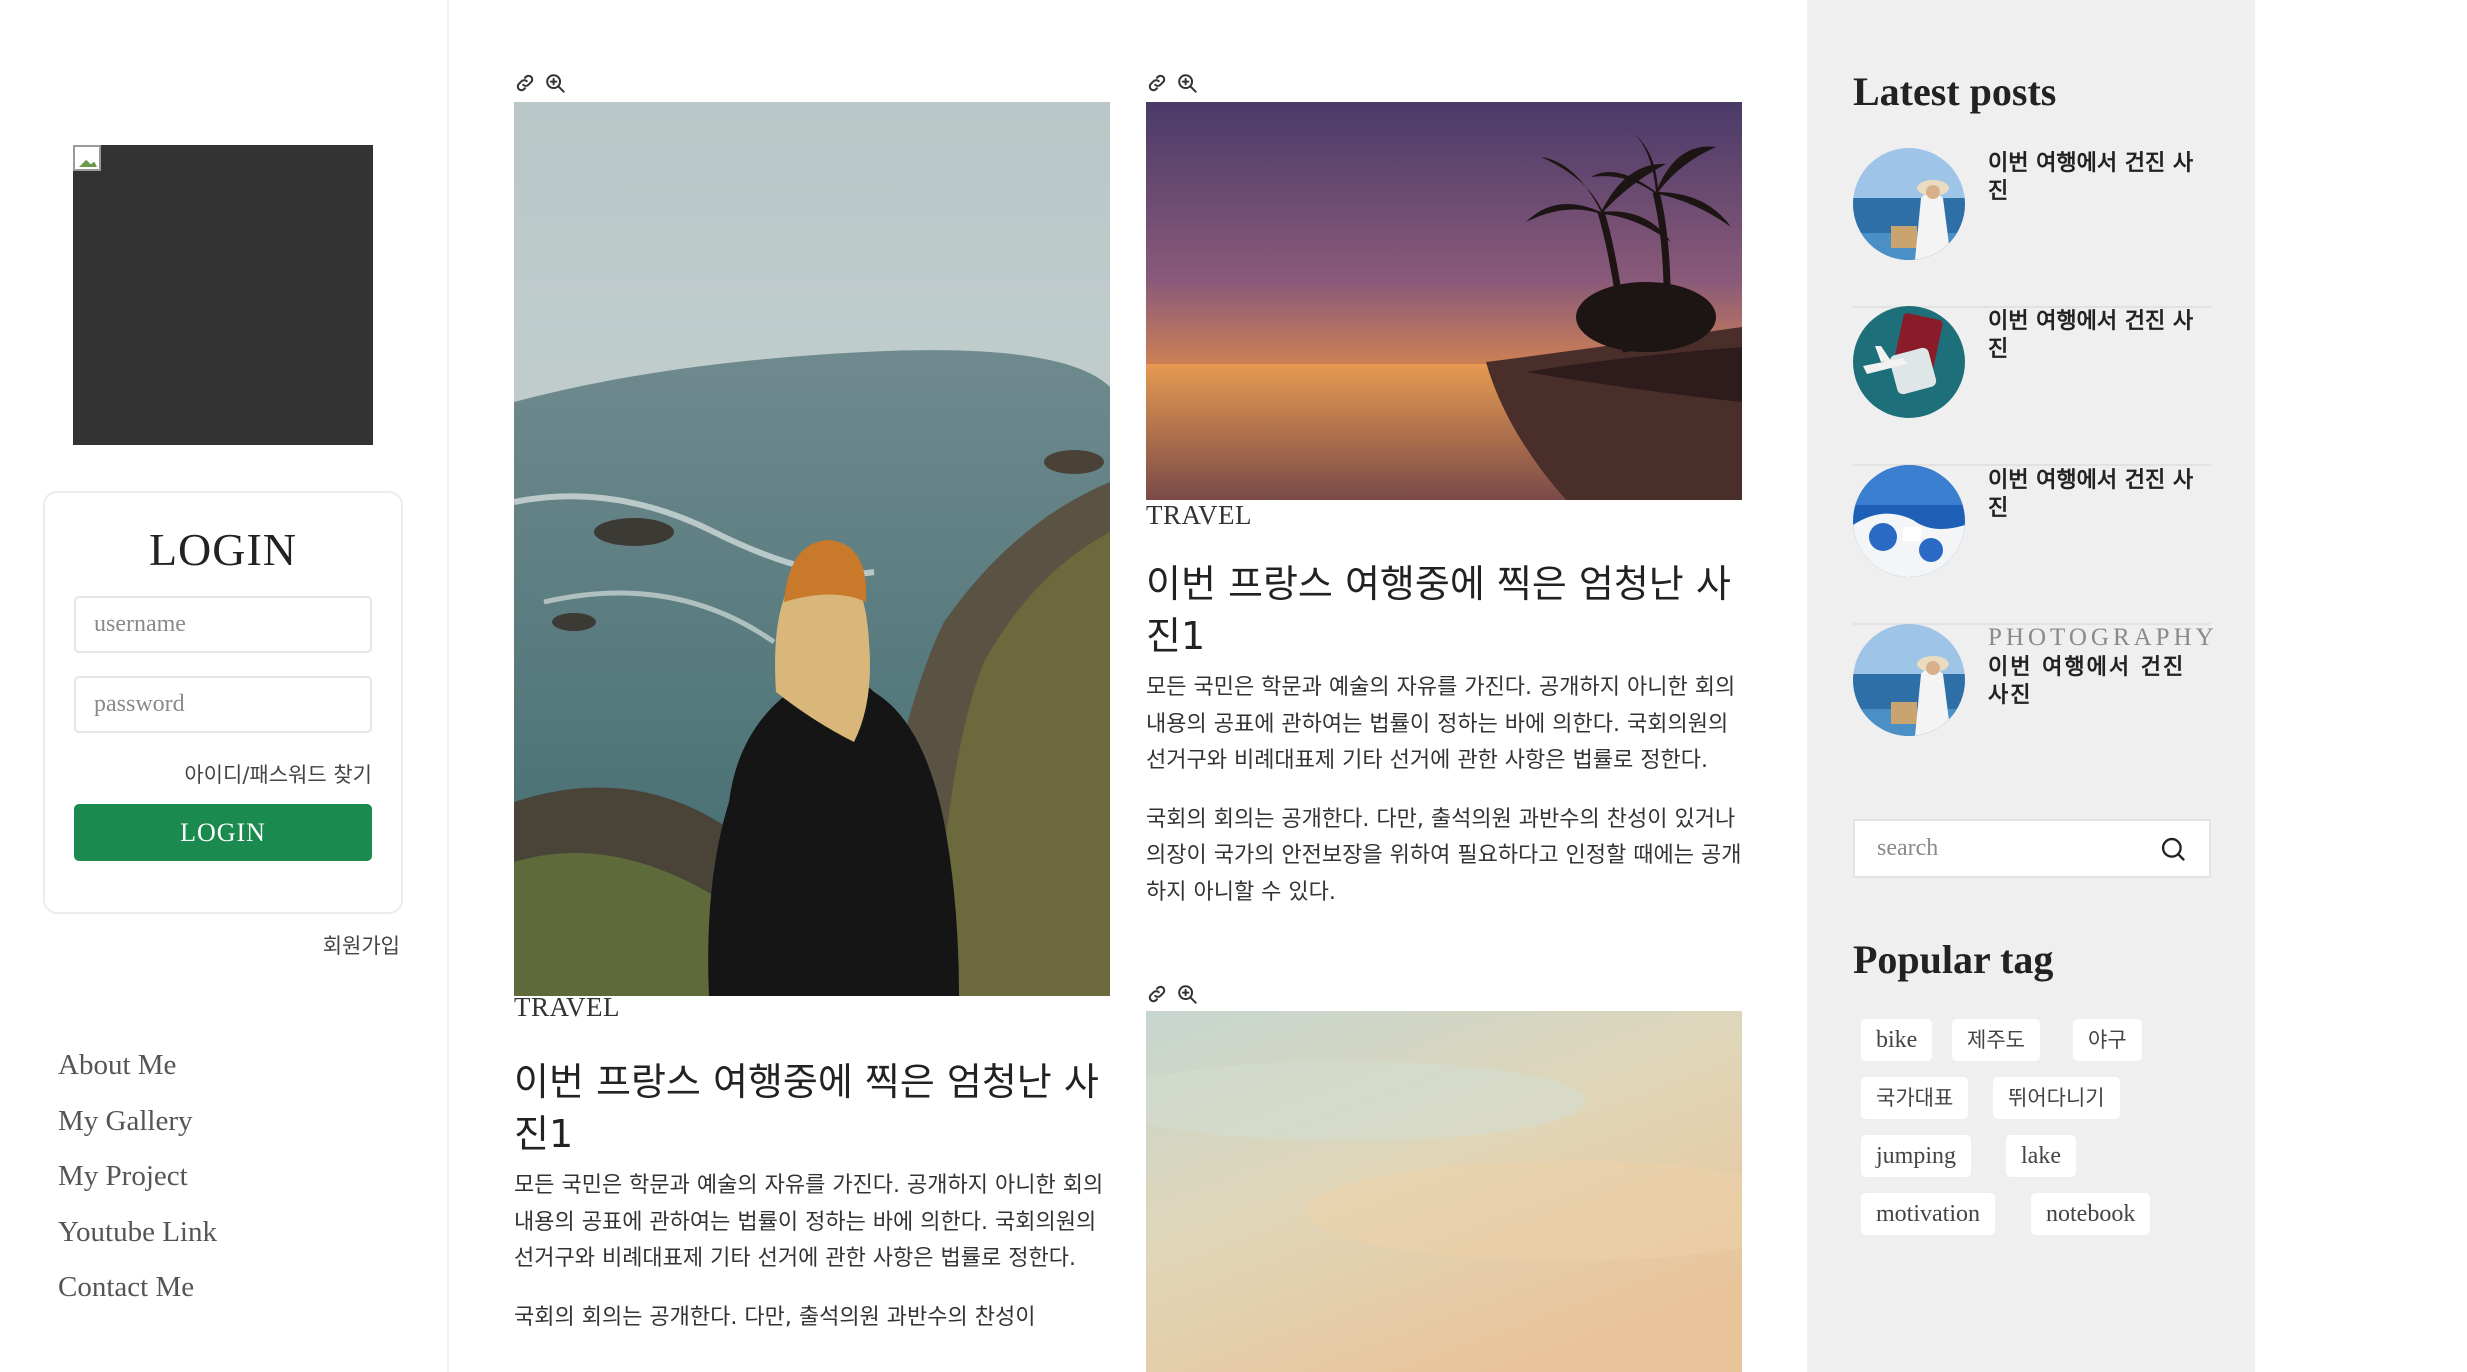  I want to click on search-icon, so click(2173, 849).